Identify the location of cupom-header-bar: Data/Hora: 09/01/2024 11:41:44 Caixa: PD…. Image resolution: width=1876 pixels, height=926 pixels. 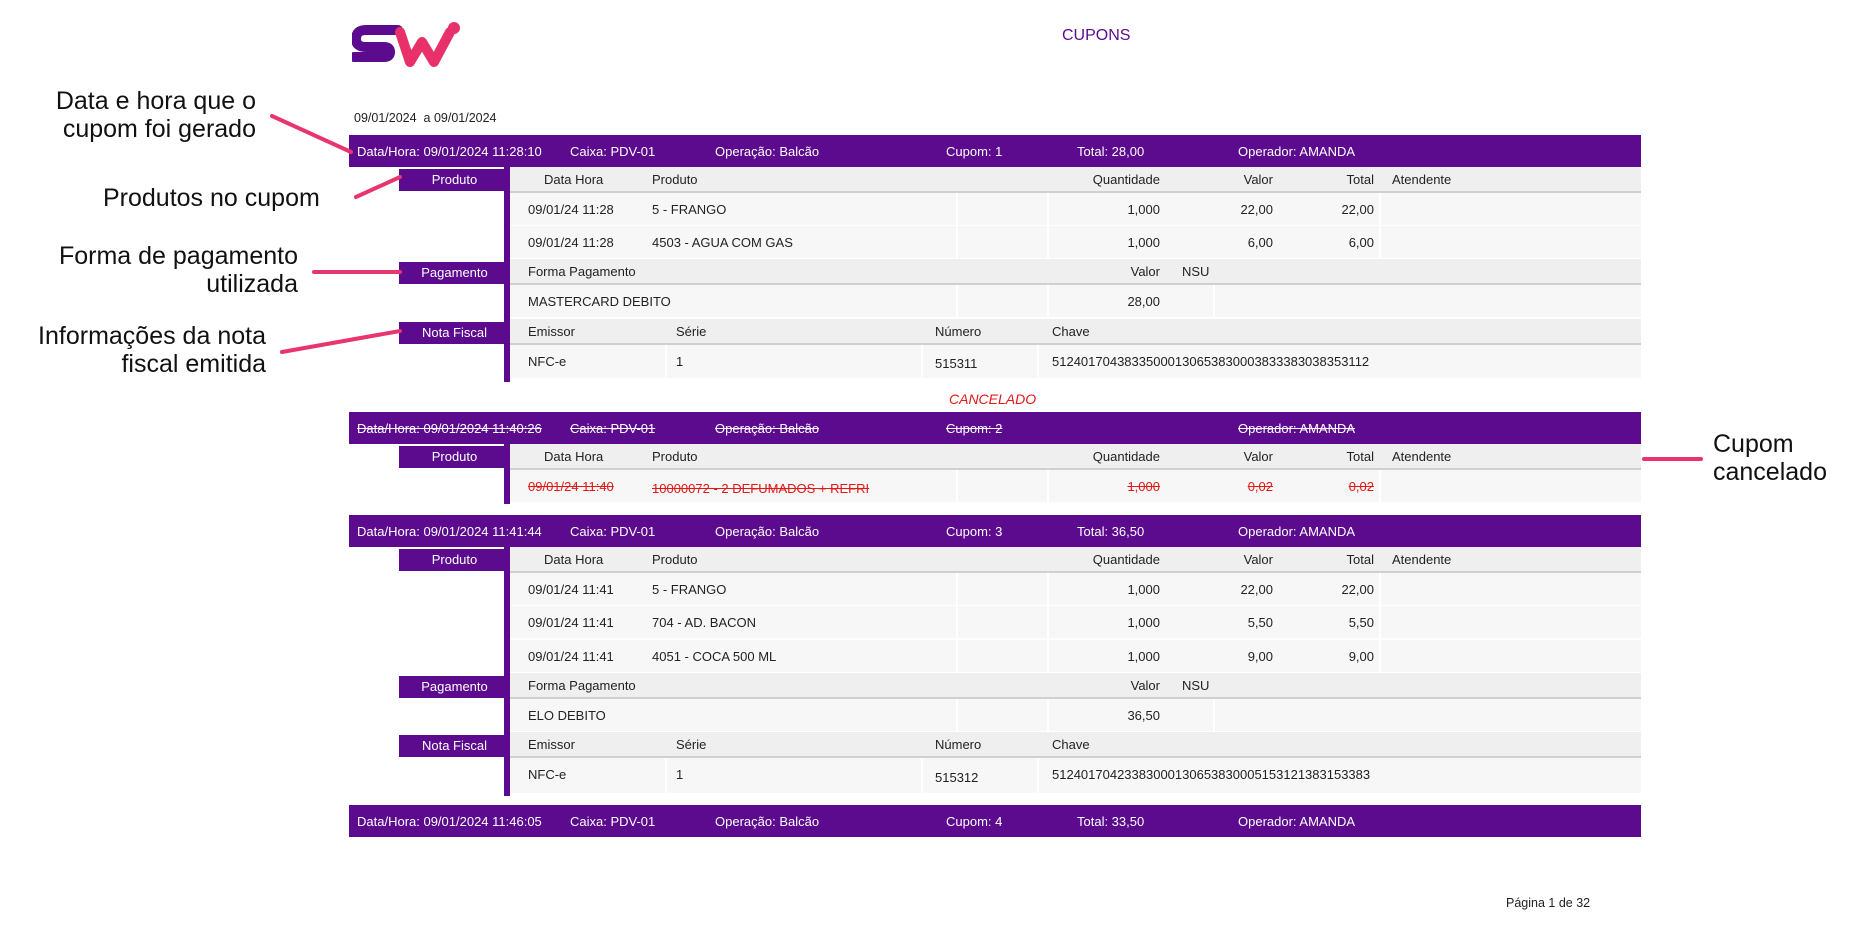
(995, 531).